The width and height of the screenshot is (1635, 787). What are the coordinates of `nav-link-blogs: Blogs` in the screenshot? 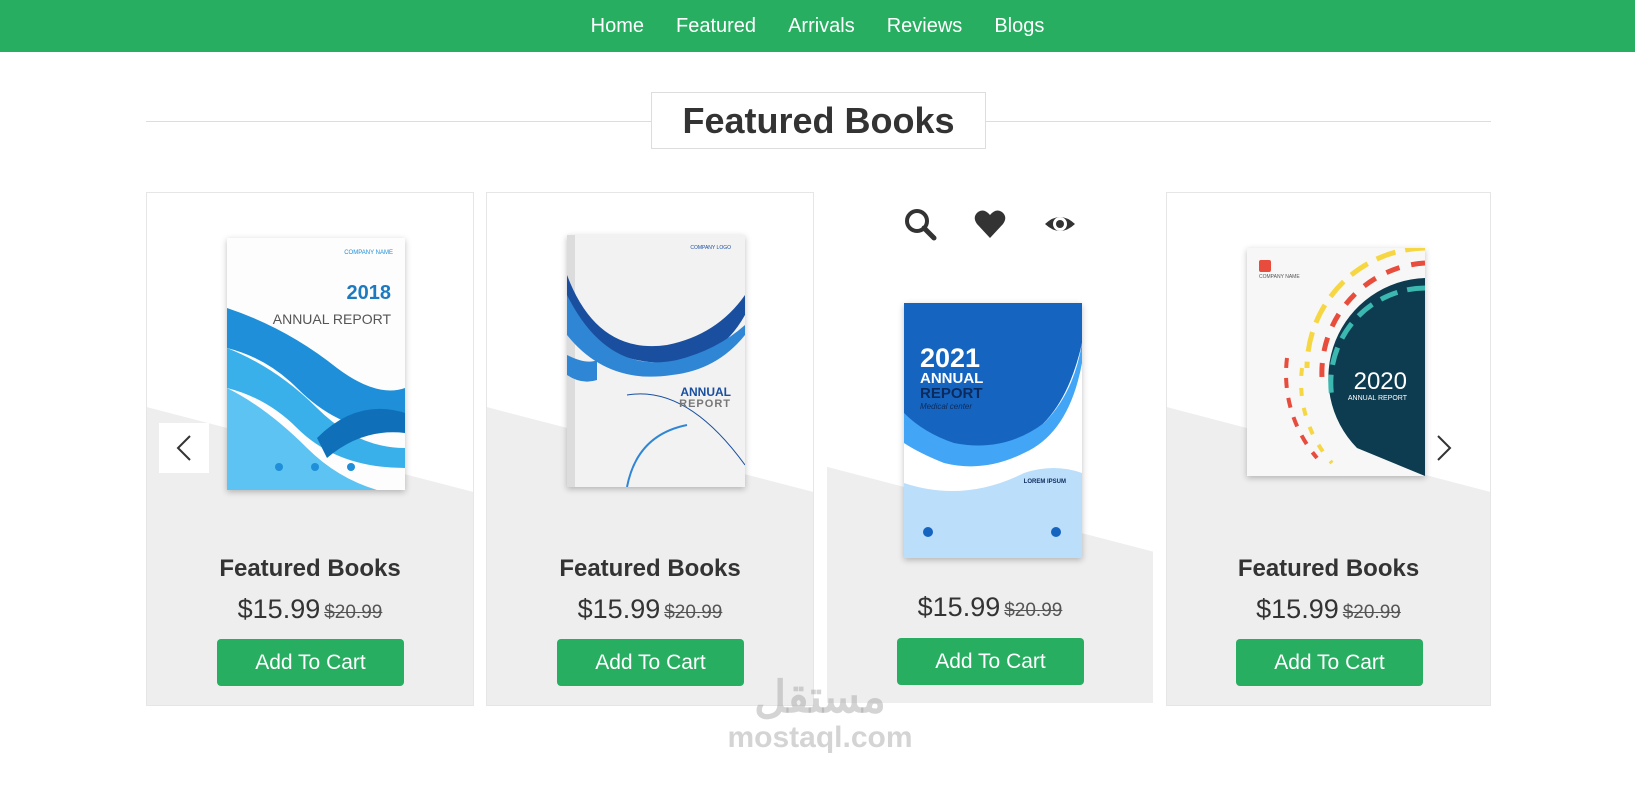 It's located at (1019, 26).